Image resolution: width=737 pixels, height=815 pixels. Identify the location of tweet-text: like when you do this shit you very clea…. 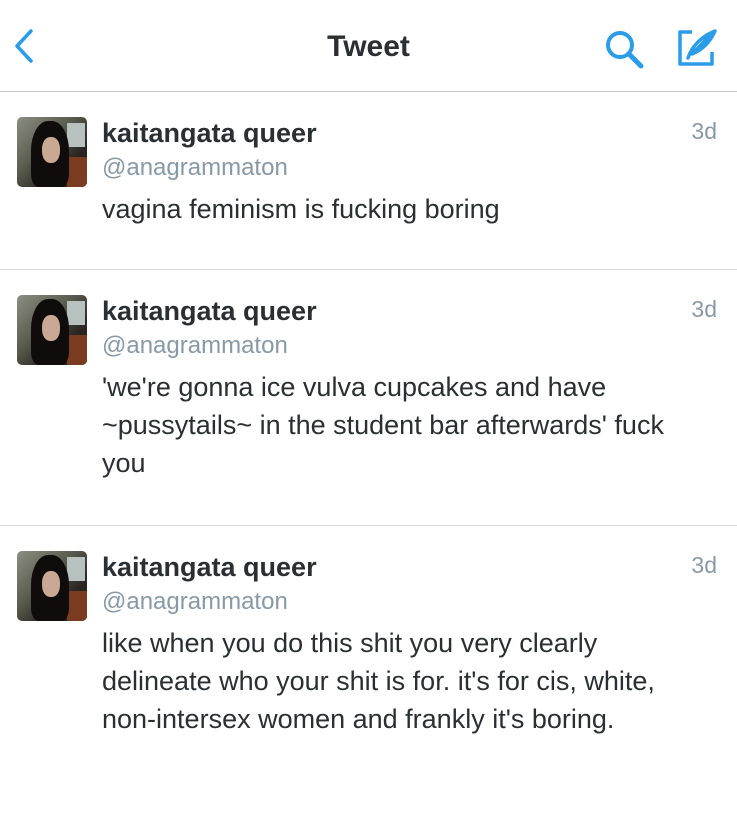
(378, 681).